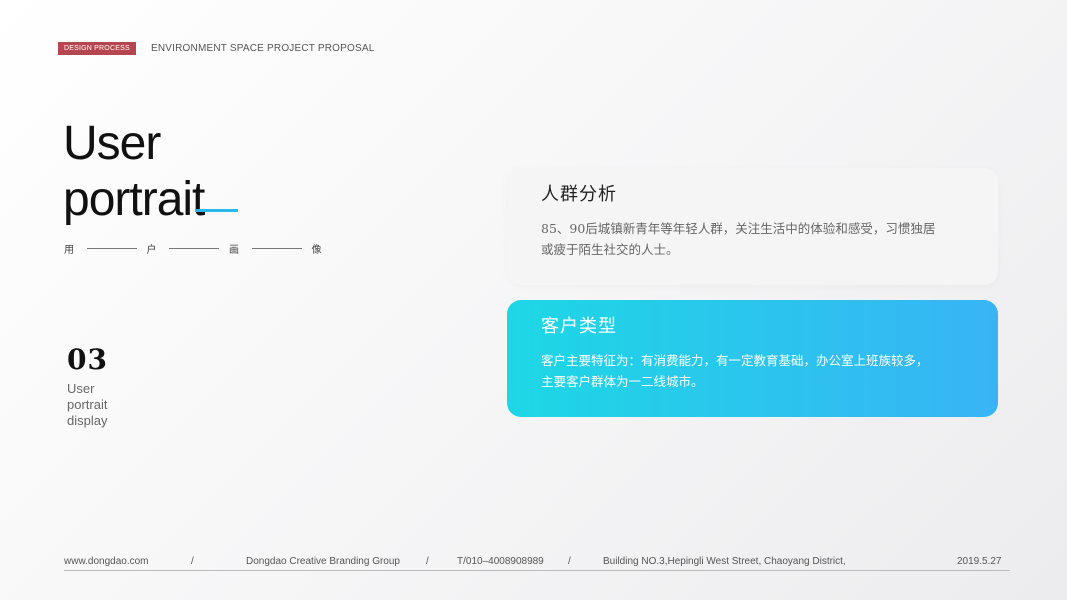 This screenshot has height=600, width=1067. What do you see at coordinates (81, 388) in the screenshot?
I see `section-label-line1: User` at bounding box center [81, 388].